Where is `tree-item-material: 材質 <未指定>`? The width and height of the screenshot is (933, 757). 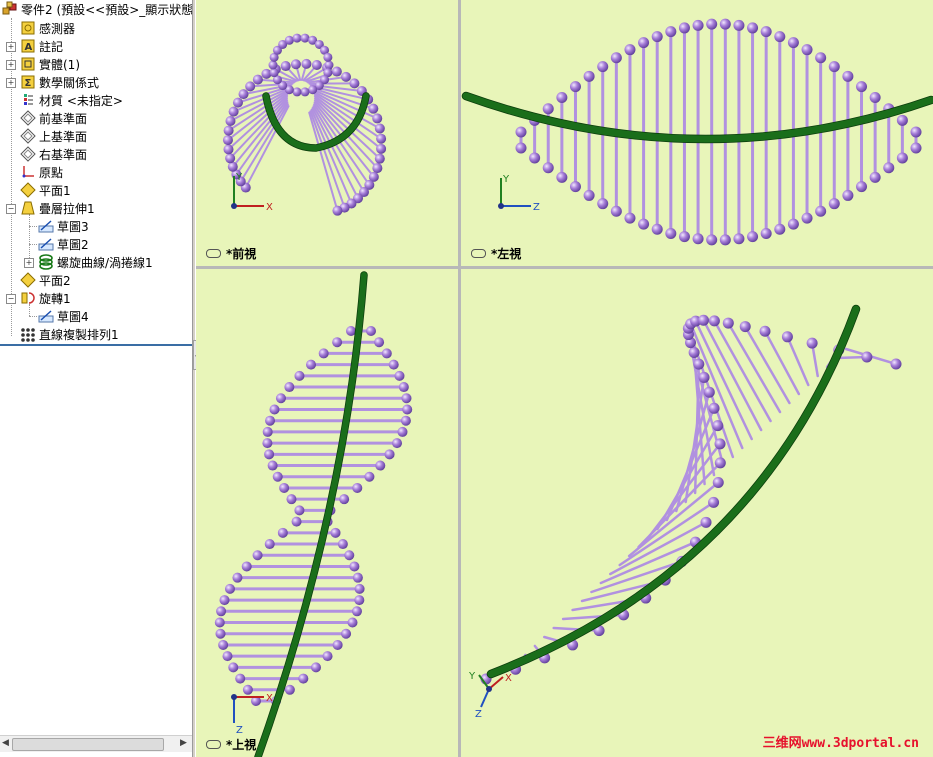 tree-item-material: 材質 <未指定> is located at coordinates (71, 100).